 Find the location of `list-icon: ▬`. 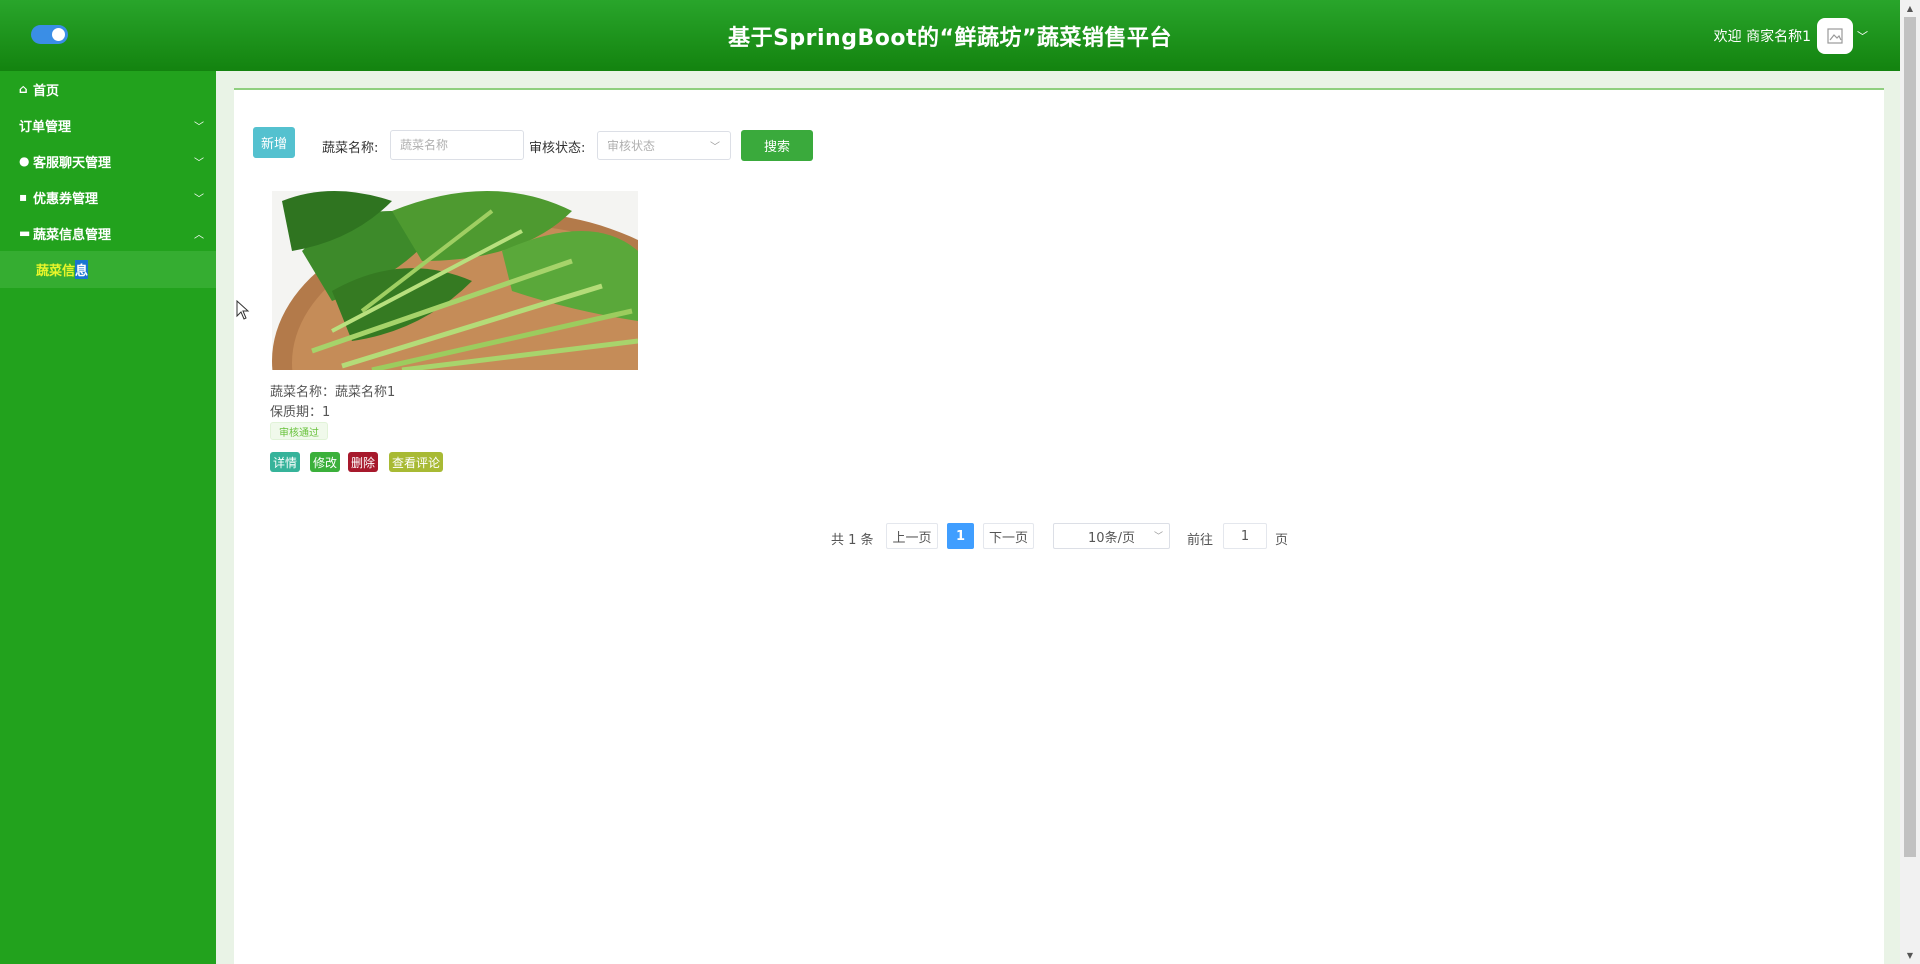

list-icon: ▬ is located at coordinates (25, 233).